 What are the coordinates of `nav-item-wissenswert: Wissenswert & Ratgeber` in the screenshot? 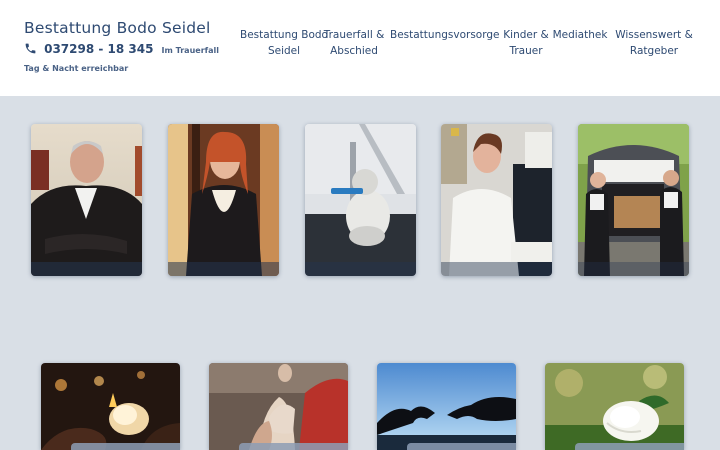 It's located at (654, 43).